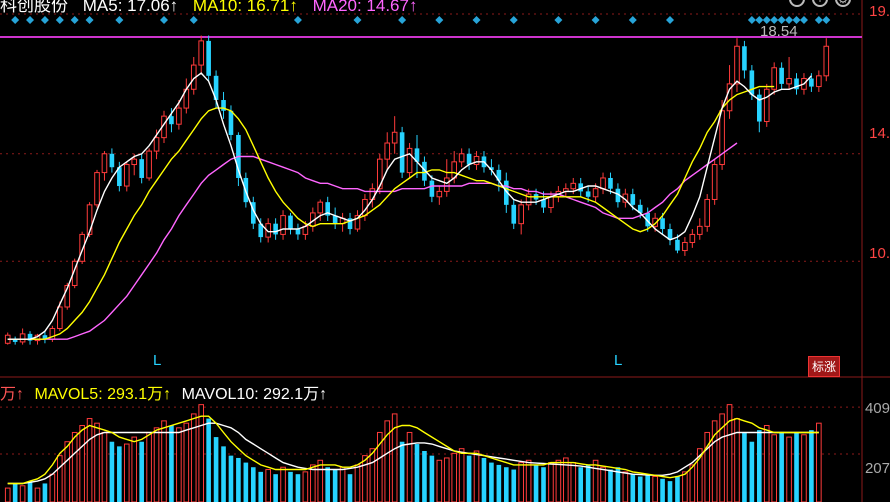 This screenshot has width=890, height=502. Describe the element at coordinates (245, 7) in the screenshot. I see `ma10-label: MA10: 16.71↑` at that location.